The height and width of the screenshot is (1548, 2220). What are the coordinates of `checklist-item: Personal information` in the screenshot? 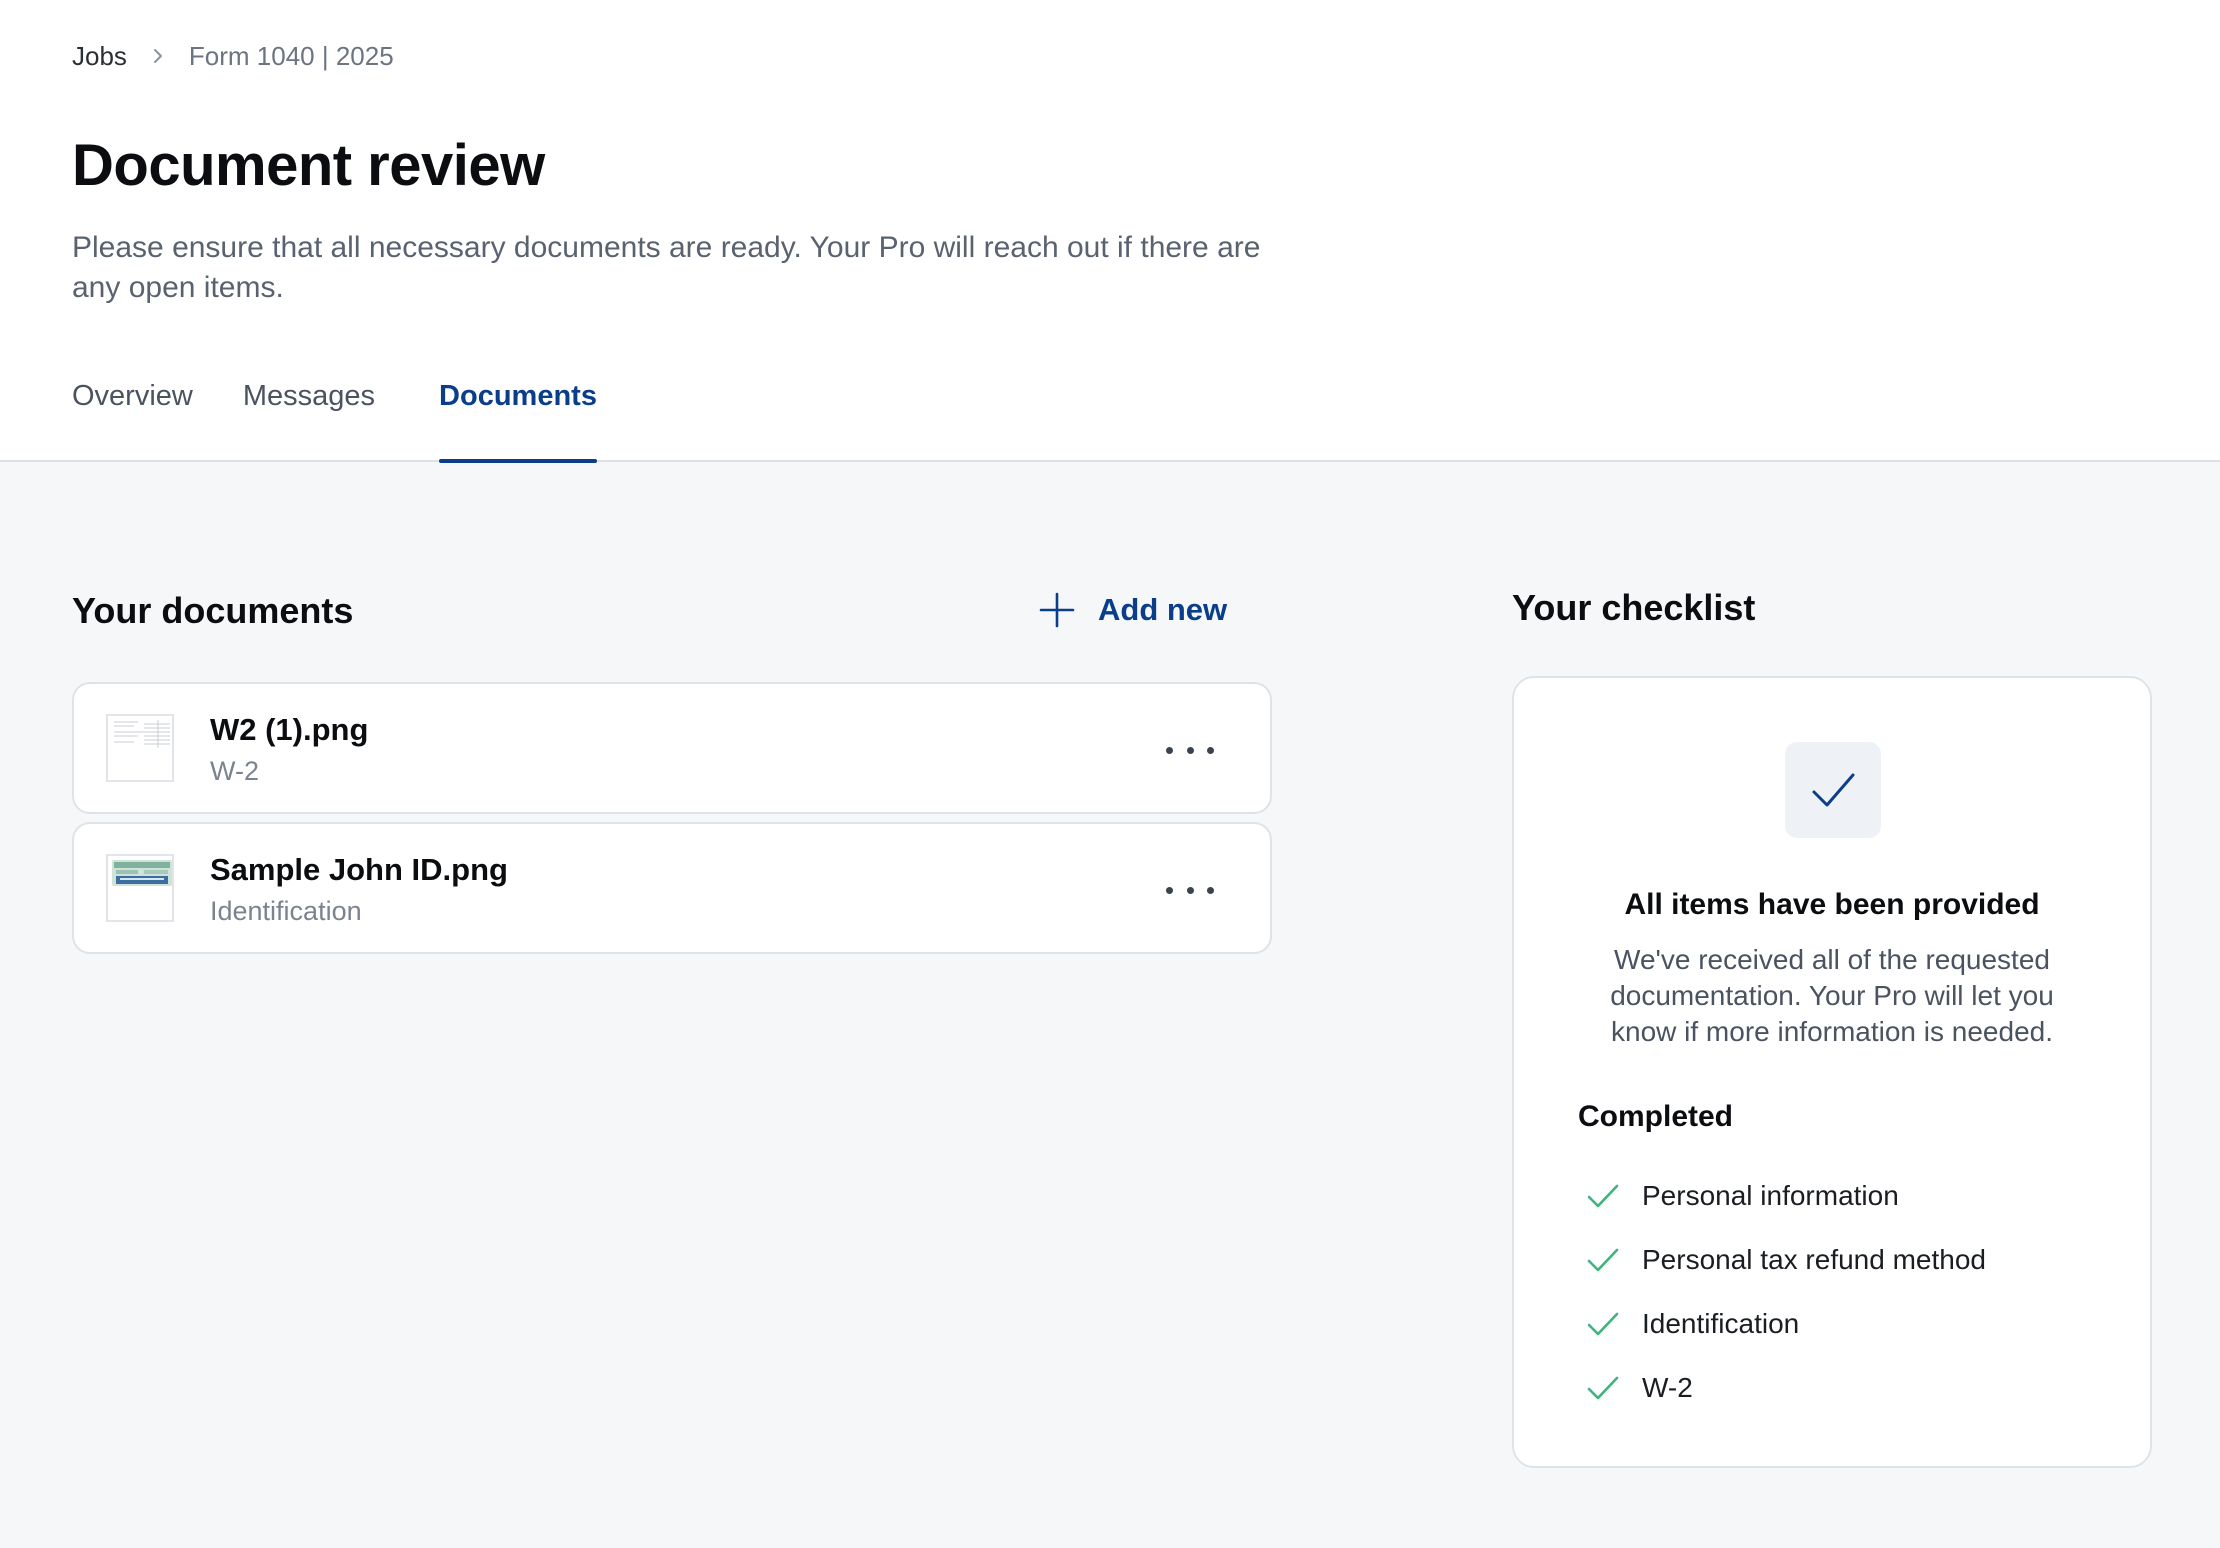 It's located at (1782, 1196).